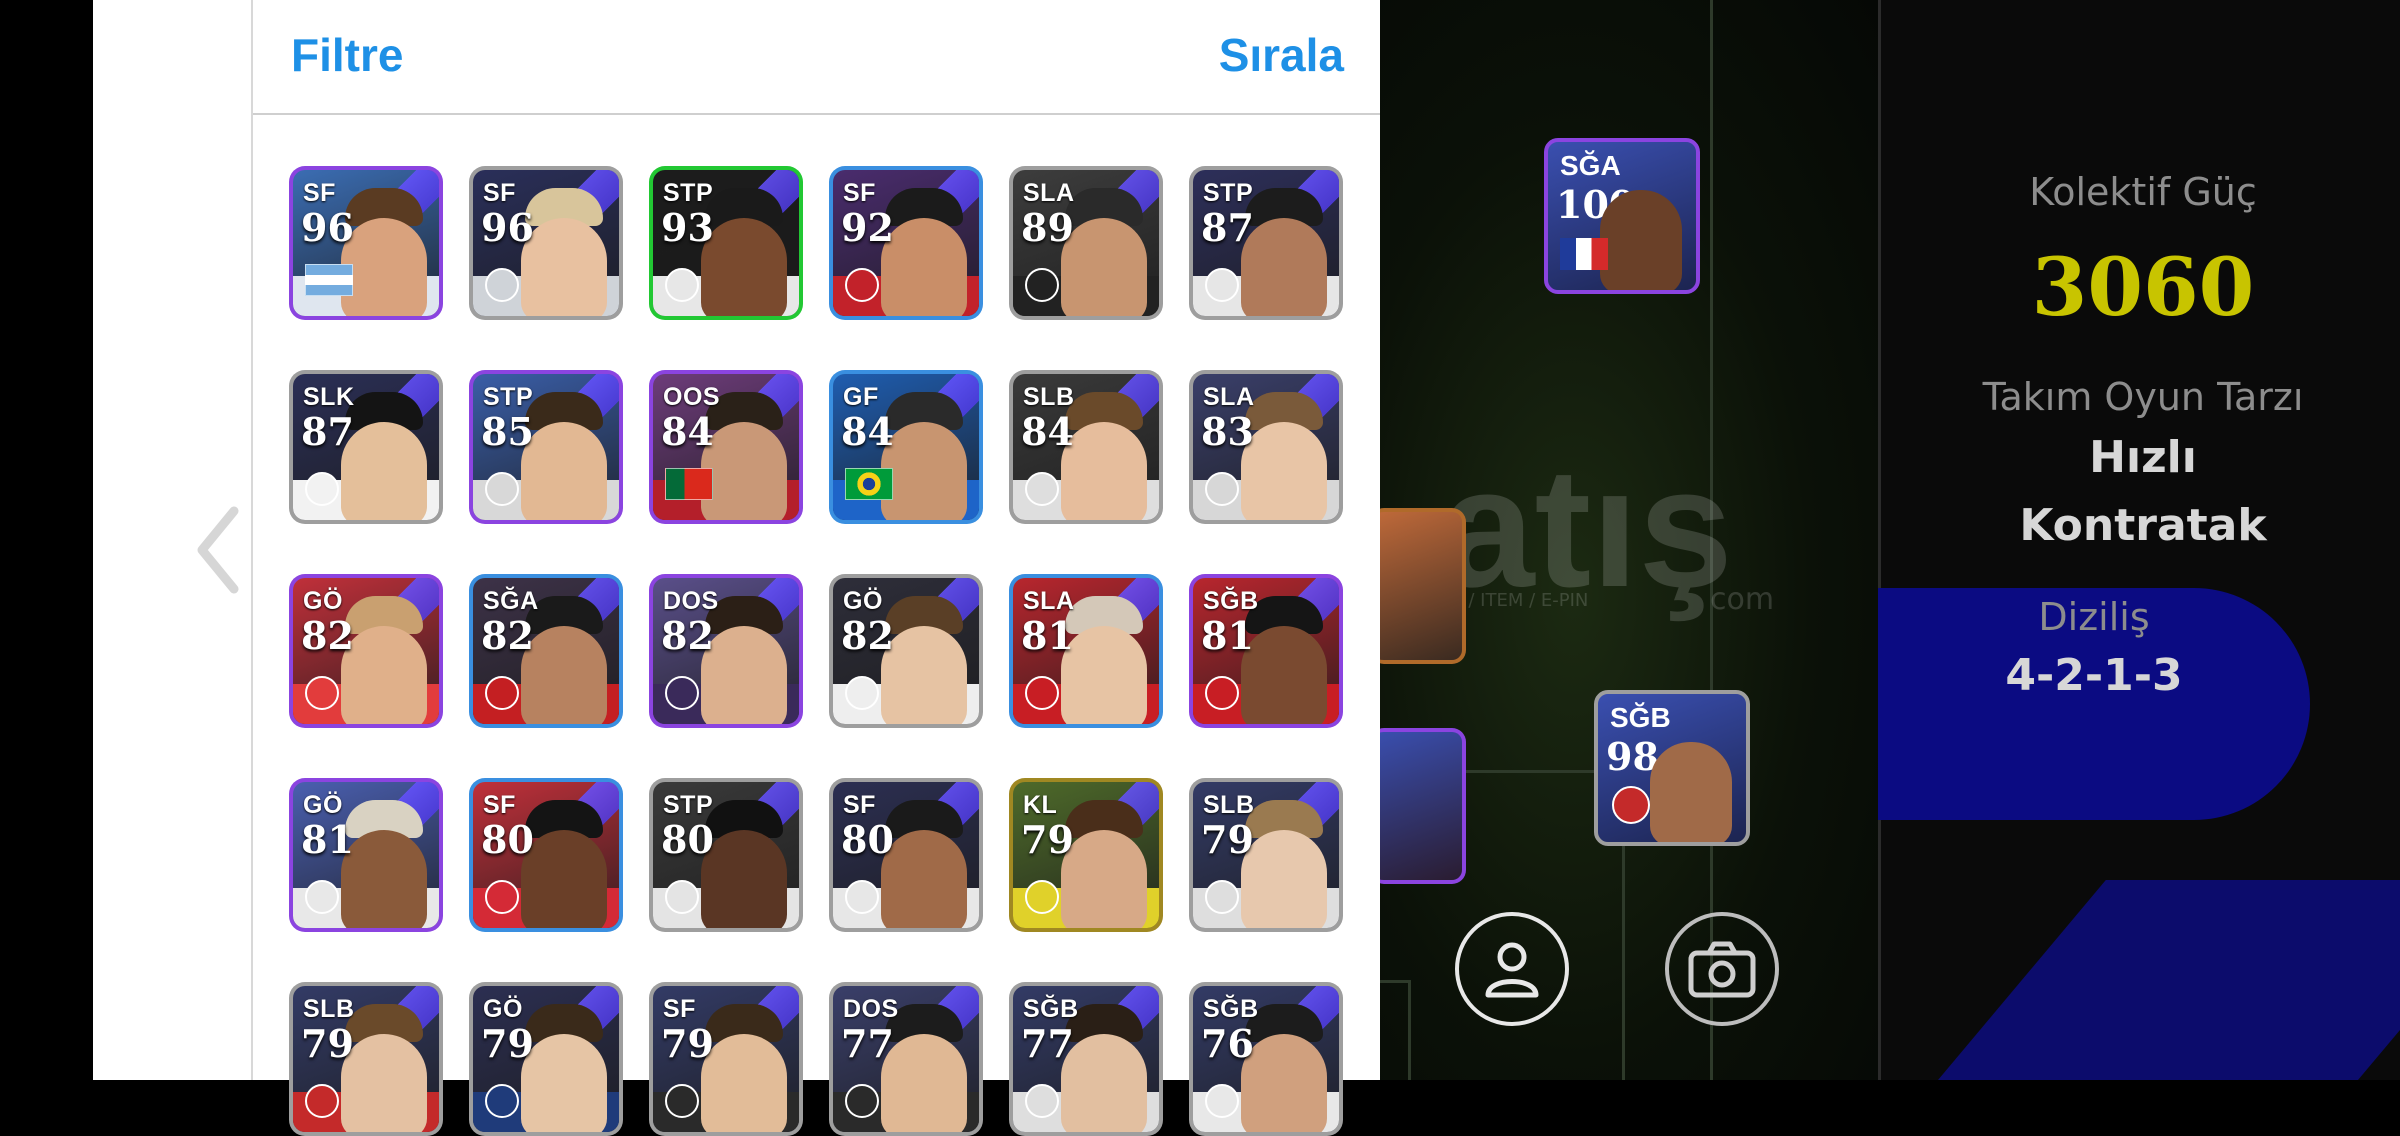 The image size is (2400, 1136). I want to click on player-card-image: STP 85, so click(546, 447).